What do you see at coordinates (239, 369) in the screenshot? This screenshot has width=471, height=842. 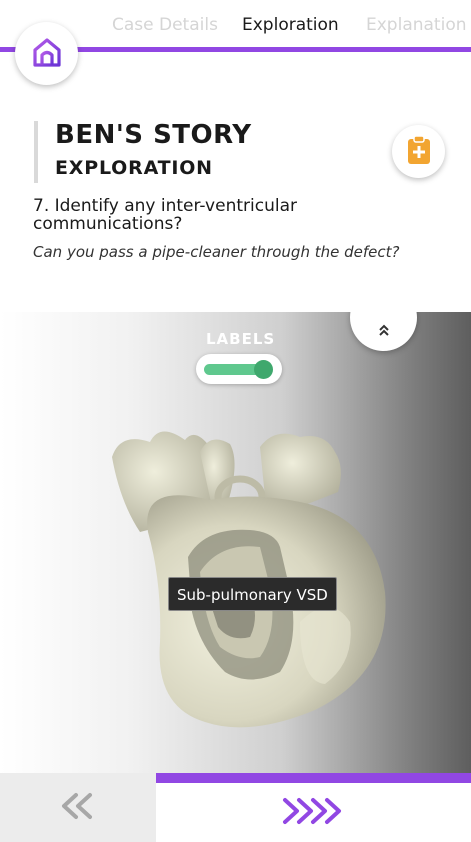 I see `labels-toggle` at bounding box center [239, 369].